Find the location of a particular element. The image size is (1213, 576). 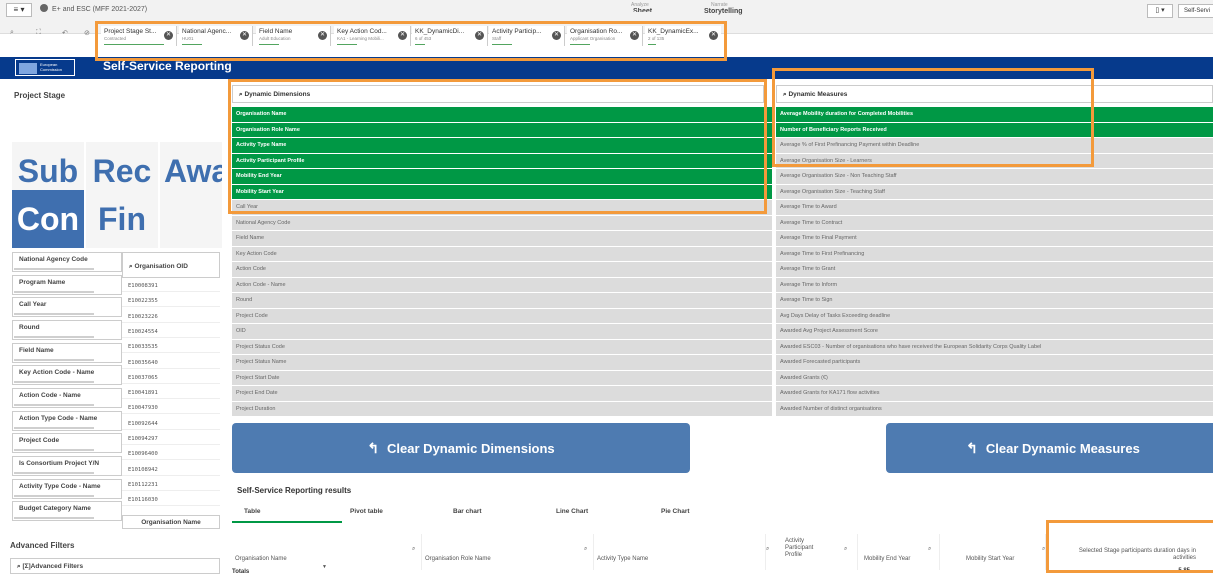

measure-item: Average Time to First Prefinancing is located at coordinates (994, 254).